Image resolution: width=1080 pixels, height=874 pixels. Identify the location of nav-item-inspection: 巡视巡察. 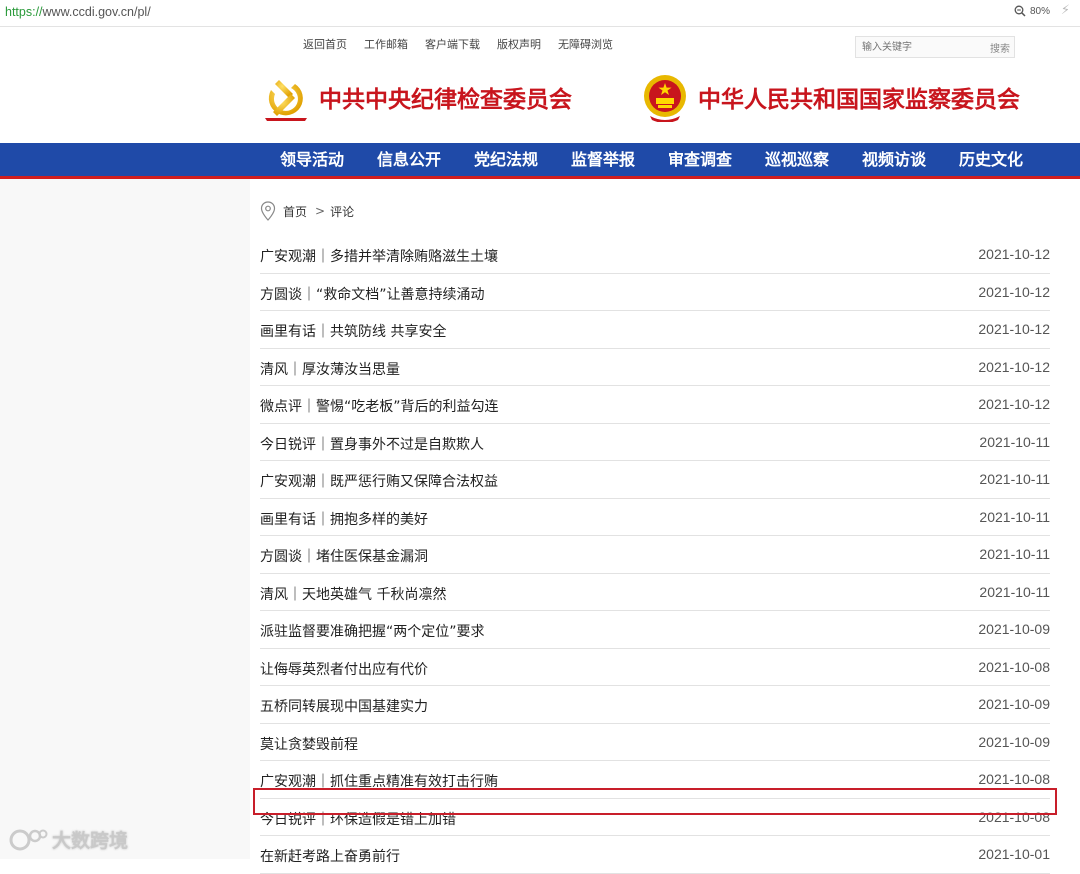
(813, 159).